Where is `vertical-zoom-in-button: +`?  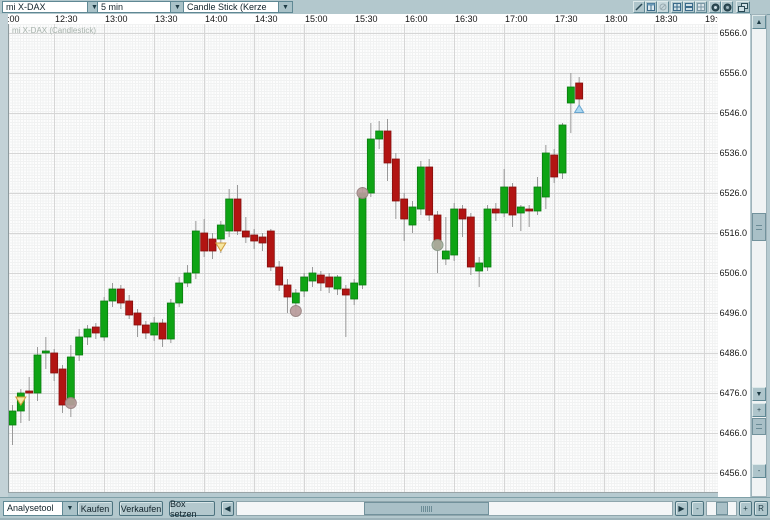 vertical-zoom-in-button: + is located at coordinates (759, 410).